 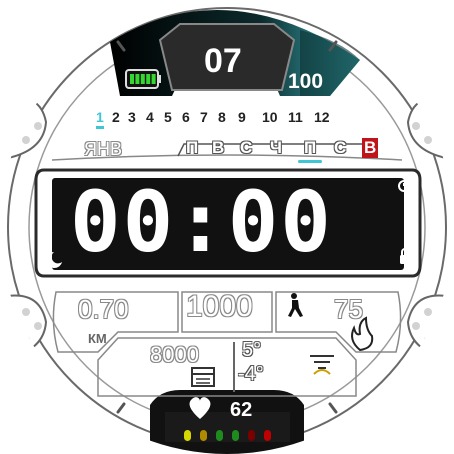 I want to click on weekday-5: П, so click(x=310, y=147).